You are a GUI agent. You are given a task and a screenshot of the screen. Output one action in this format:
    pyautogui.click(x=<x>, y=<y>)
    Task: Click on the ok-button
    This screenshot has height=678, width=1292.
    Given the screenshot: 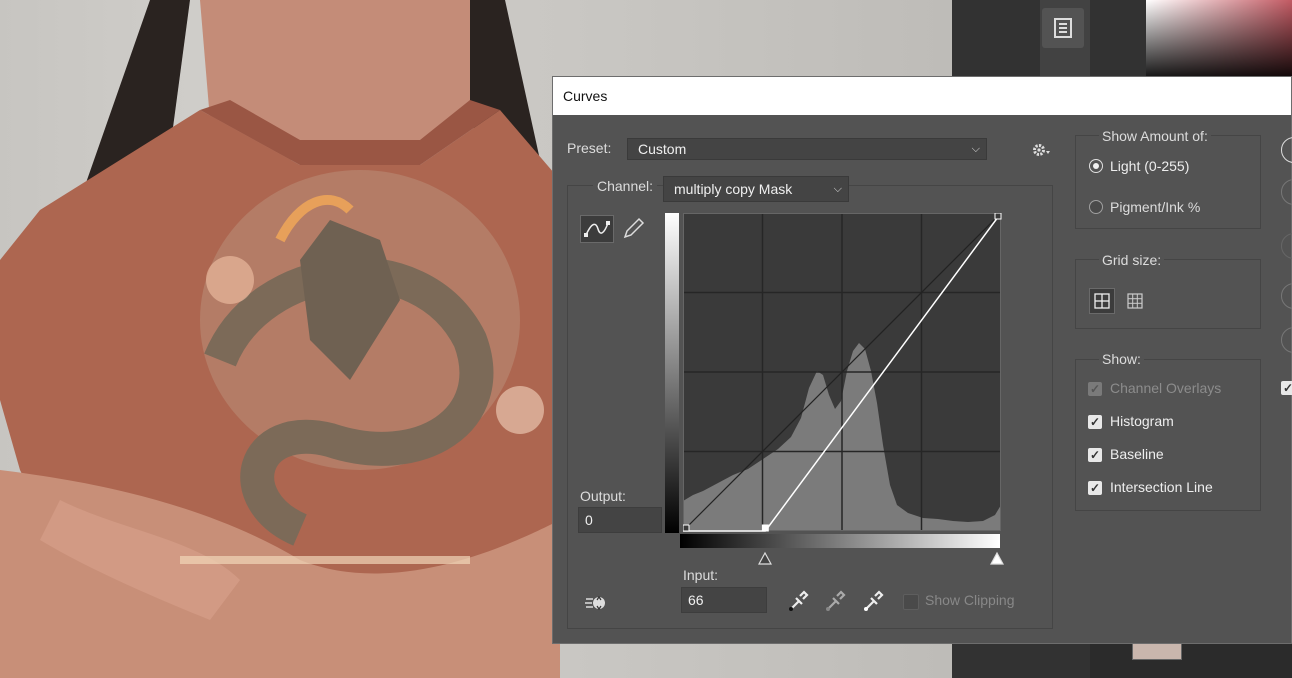 What is the action you would take?
    pyautogui.click(x=1286, y=150)
    